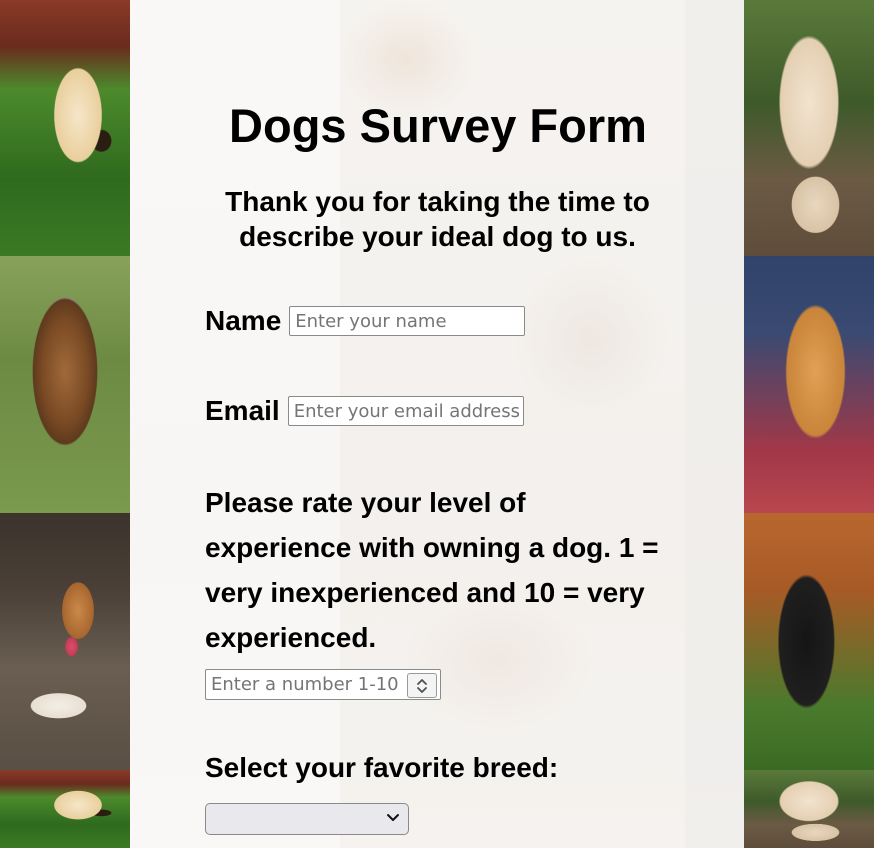  What do you see at coordinates (809, 128) in the screenshot?
I see `poodle-photo` at bounding box center [809, 128].